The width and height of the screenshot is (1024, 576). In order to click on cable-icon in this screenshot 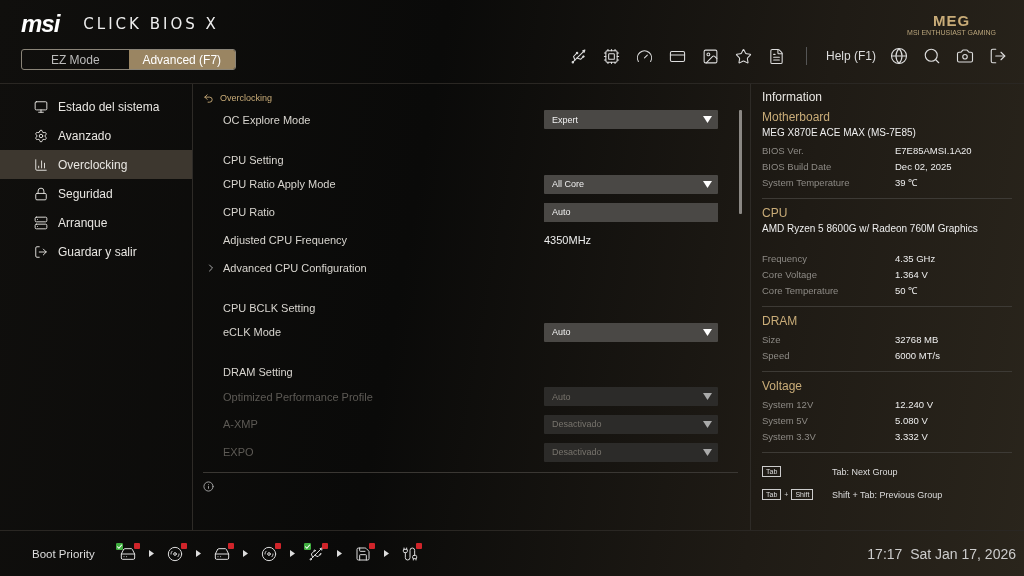, I will do `click(409, 553)`.